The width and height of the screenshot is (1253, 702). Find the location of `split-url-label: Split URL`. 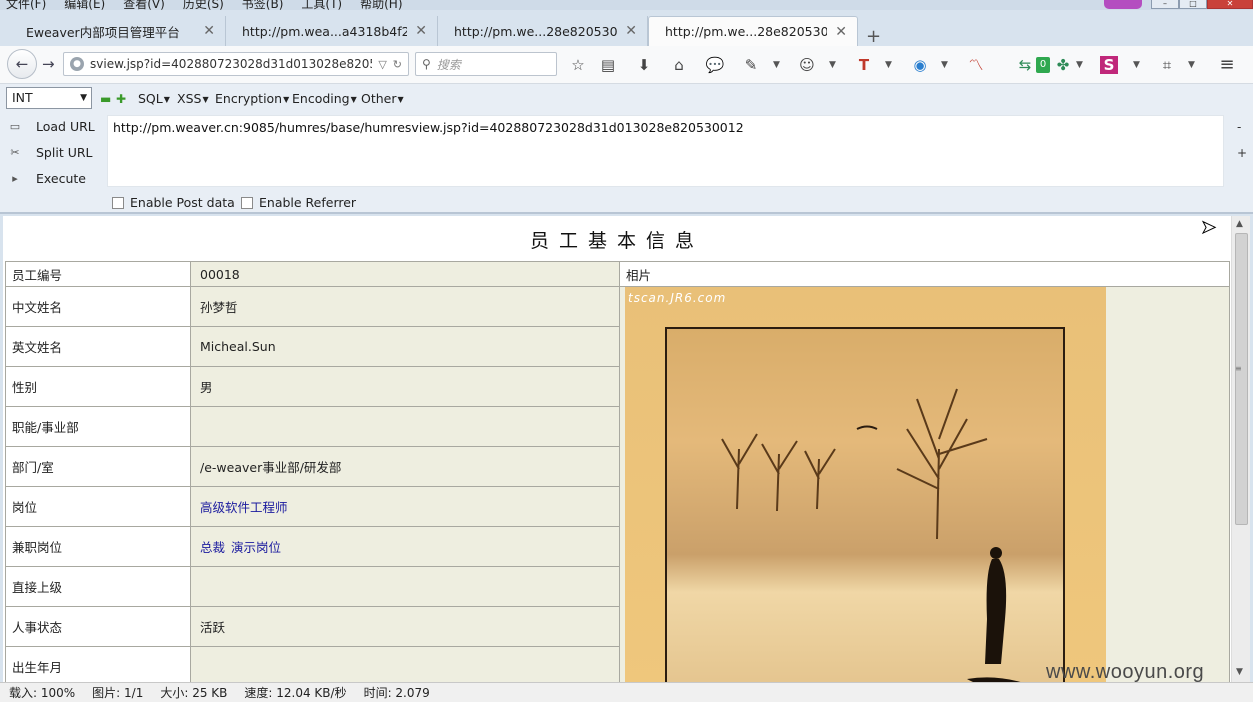

split-url-label: Split URL is located at coordinates (64, 152).